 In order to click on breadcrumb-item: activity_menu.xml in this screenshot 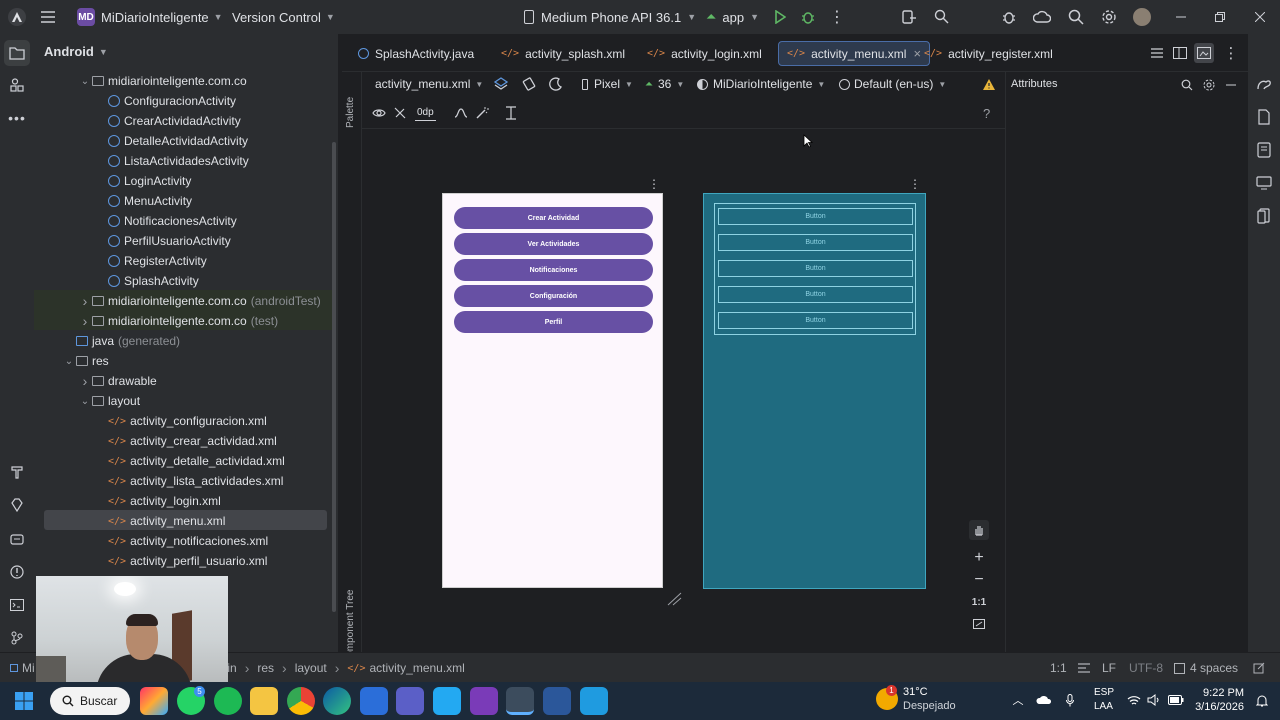, I will do `click(416, 668)`.